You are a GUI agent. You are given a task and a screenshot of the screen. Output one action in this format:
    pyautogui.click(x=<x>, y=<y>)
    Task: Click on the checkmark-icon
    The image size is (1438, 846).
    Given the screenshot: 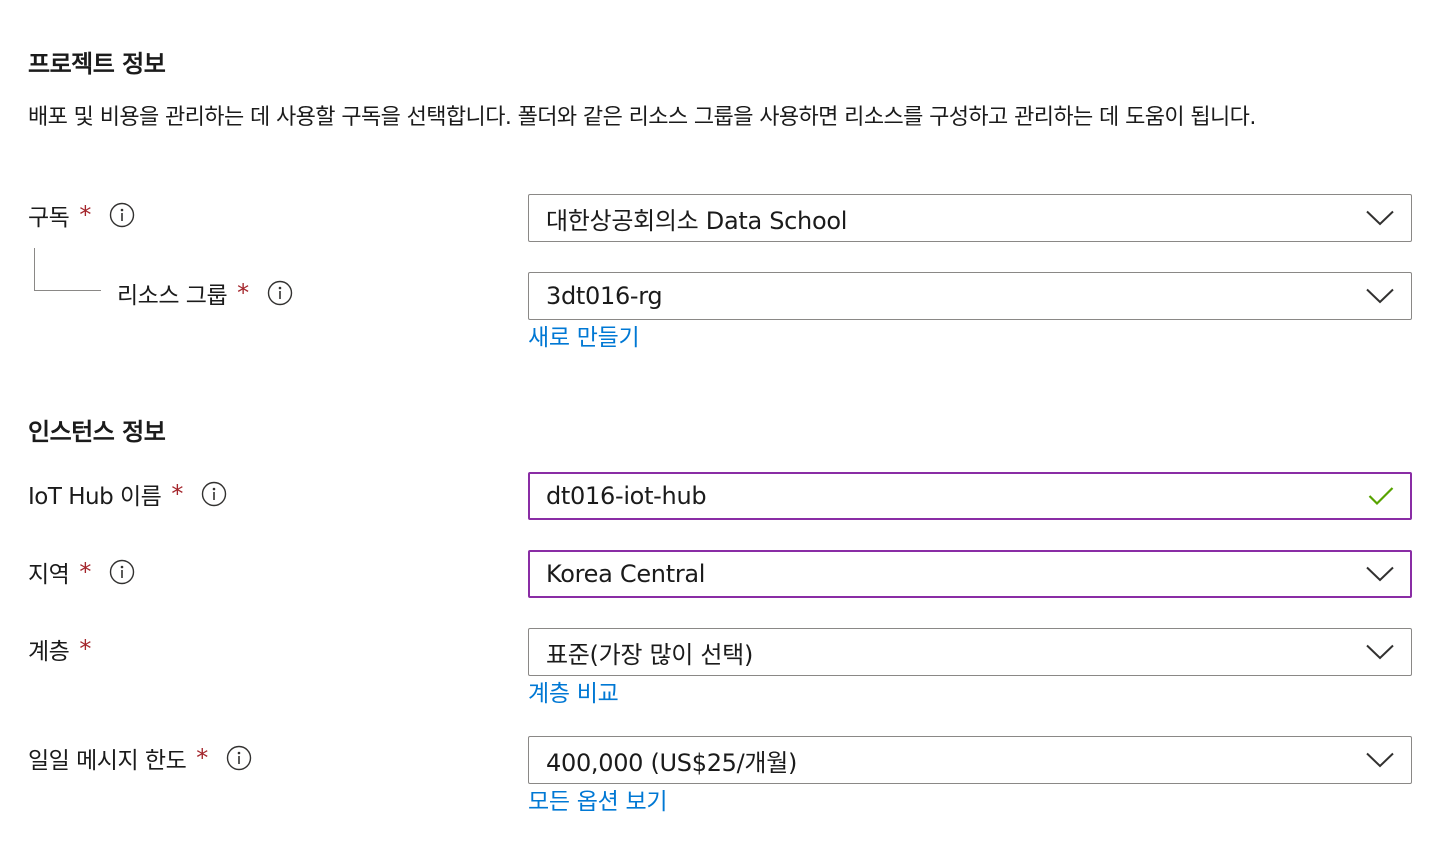 What is the action you would take?
    pyautogui.click(x=1381, y=496)
    